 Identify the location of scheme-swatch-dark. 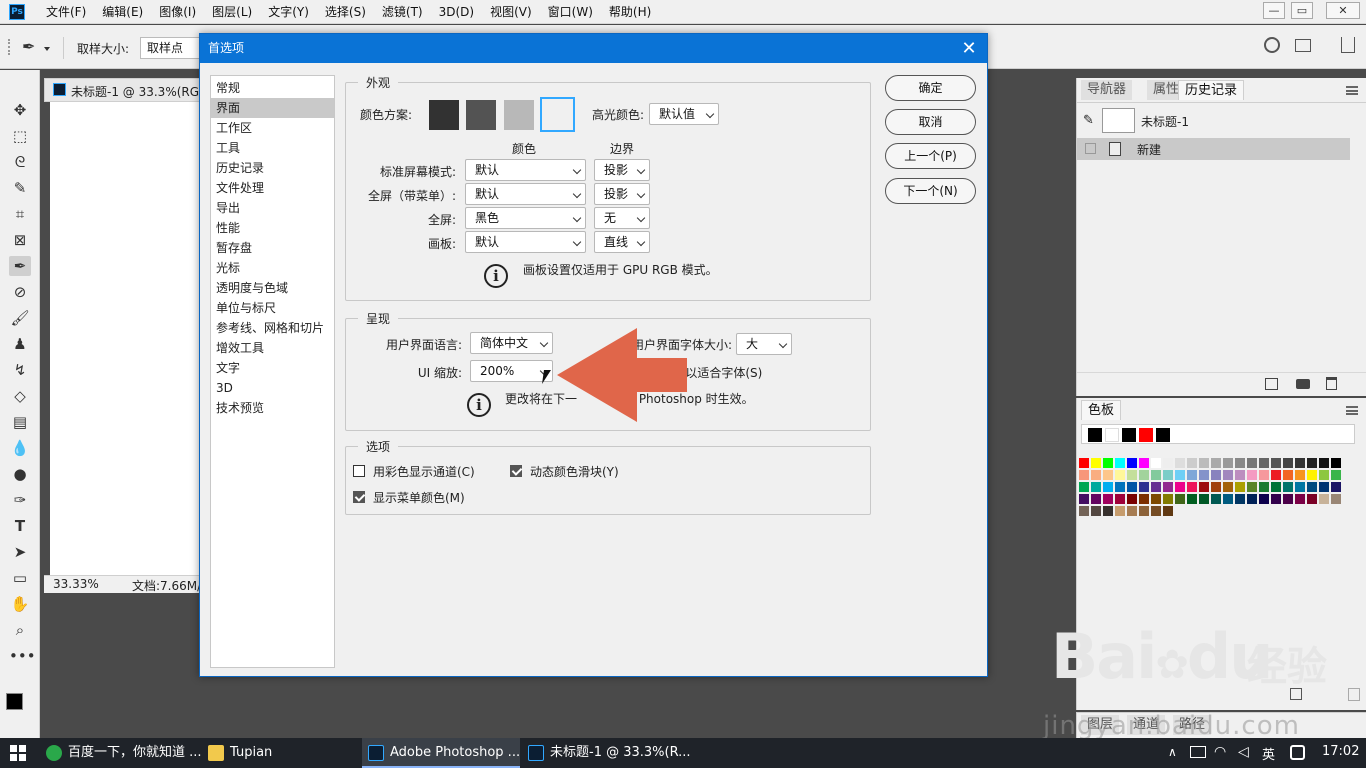
(444, 115).